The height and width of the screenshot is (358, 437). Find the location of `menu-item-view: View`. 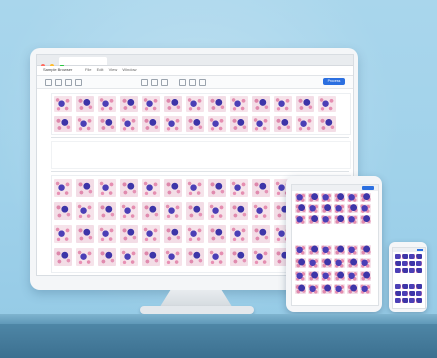

menu-item-view: View is located at coordinates (113, 69).